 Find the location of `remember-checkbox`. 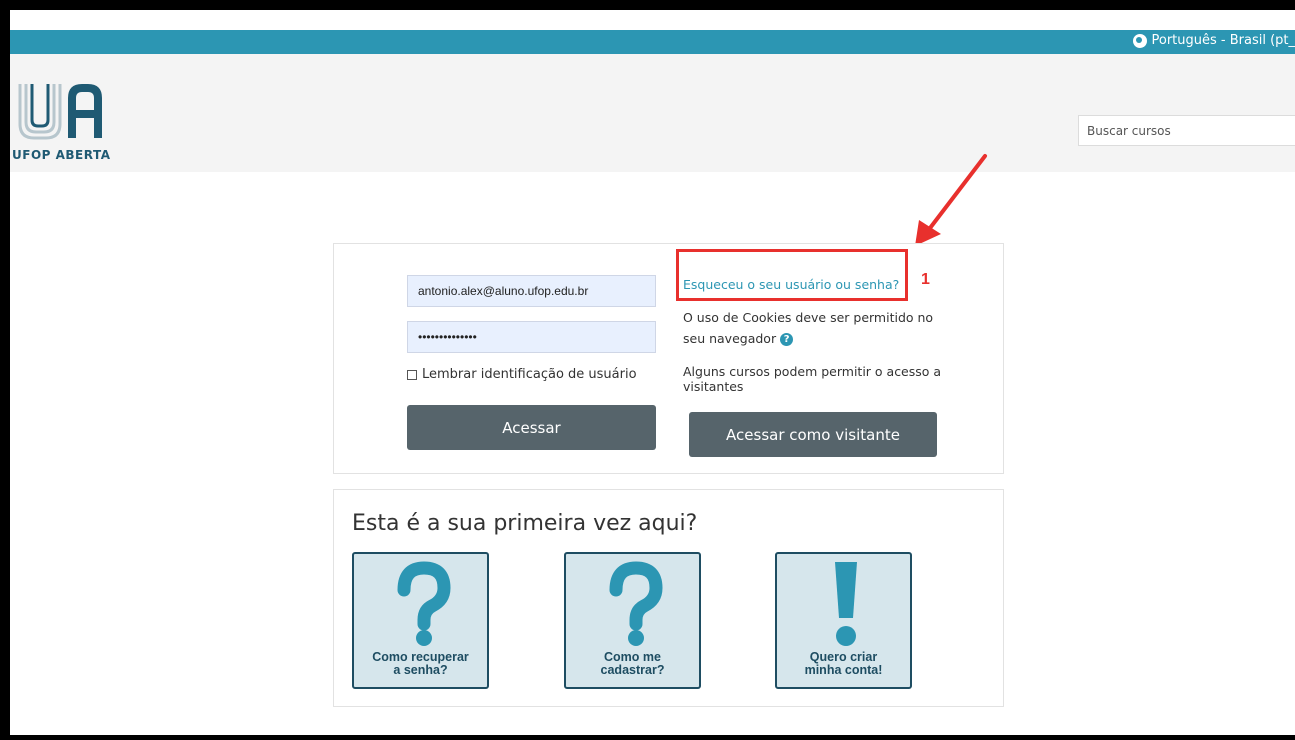

remember-checkbox is located at coordinates (412, 374).